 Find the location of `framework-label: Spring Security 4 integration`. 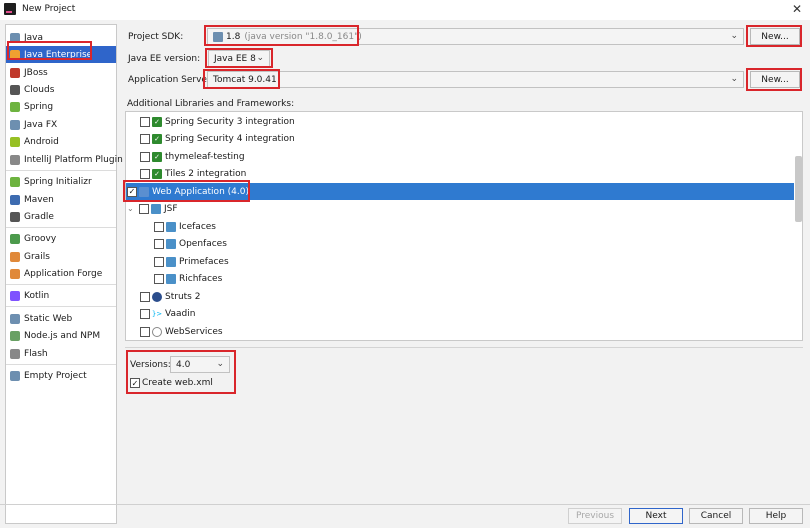

framework-label: Spring Security 4 integration is located at coordinates (230, 138).